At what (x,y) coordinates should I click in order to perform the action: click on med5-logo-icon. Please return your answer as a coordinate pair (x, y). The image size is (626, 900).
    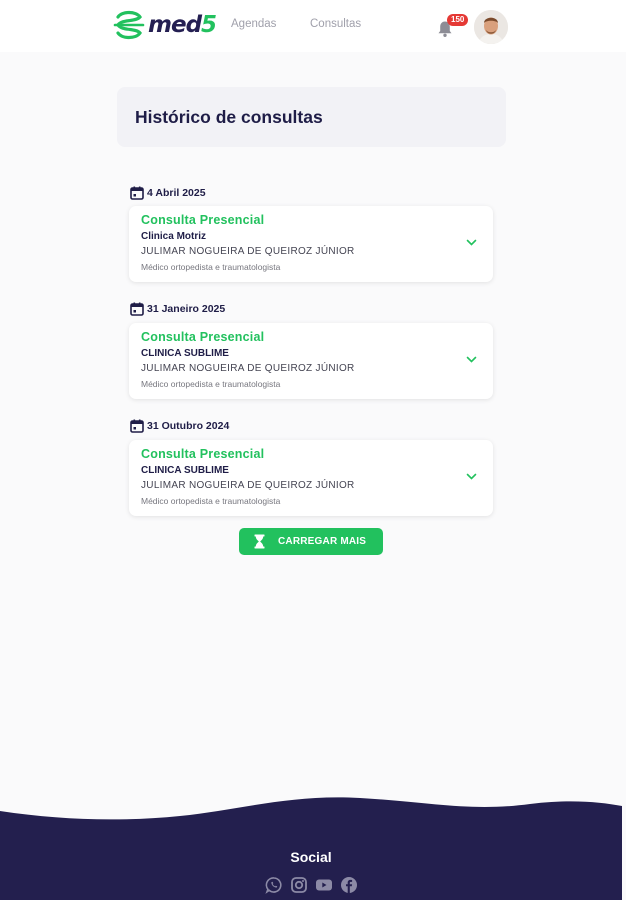
    Looking at the image, I should click on (129, 25).